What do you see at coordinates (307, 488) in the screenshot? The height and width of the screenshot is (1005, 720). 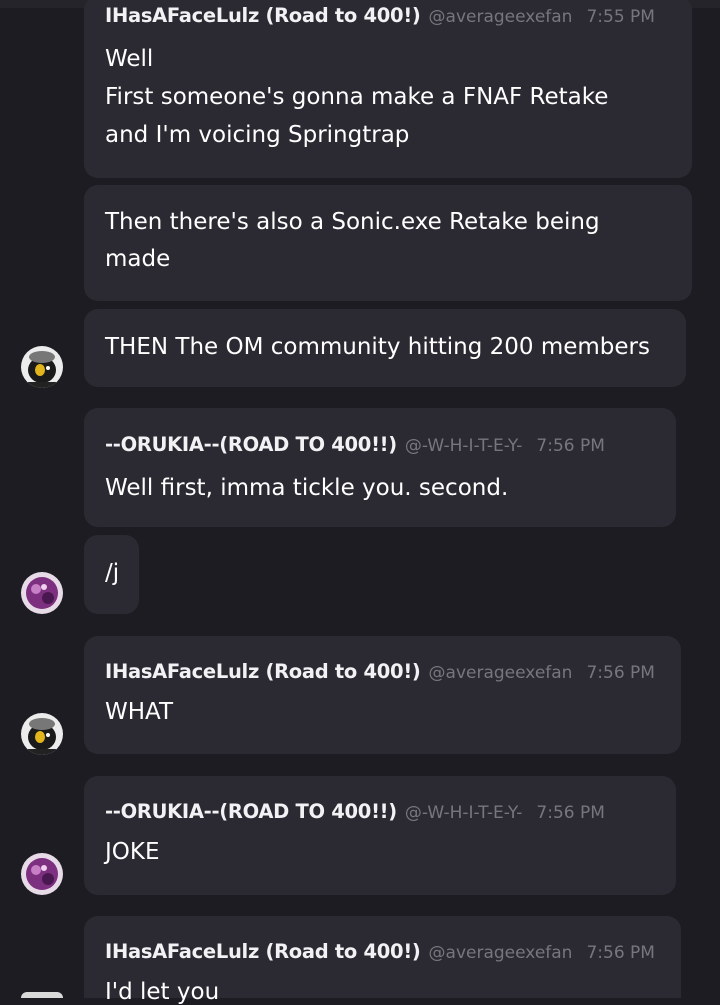 I see `message-text-line: Well first, imma tickle you. second.` at bounding box center [307, 488].